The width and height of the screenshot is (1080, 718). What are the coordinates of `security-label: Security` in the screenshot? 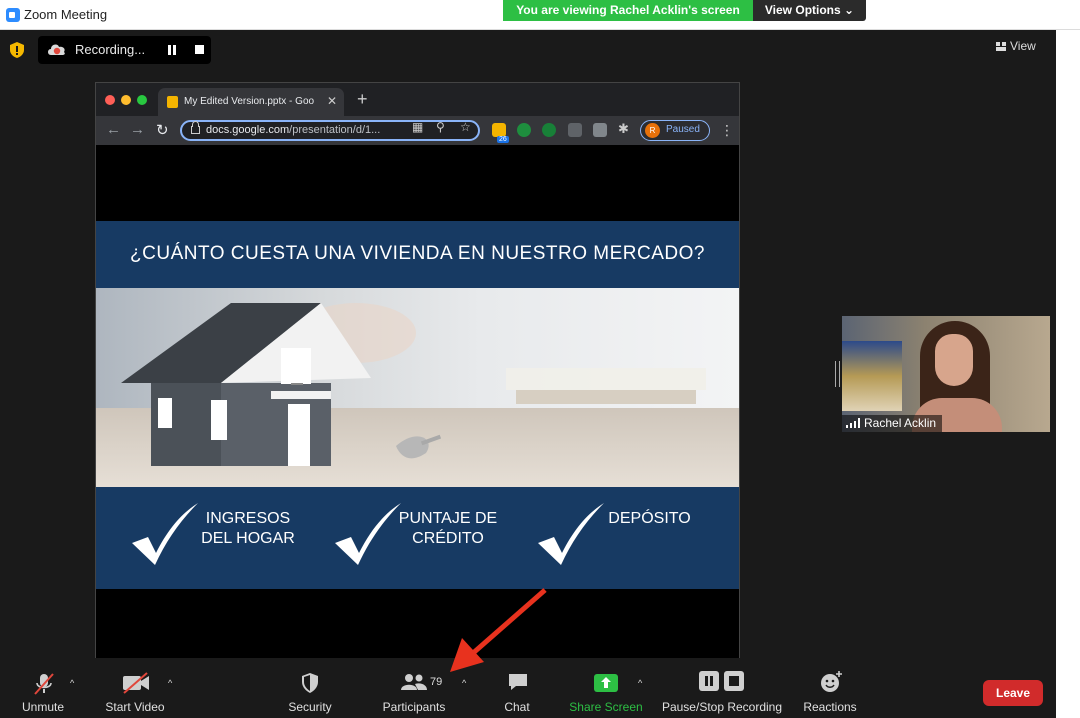 It's located at (310, 707).